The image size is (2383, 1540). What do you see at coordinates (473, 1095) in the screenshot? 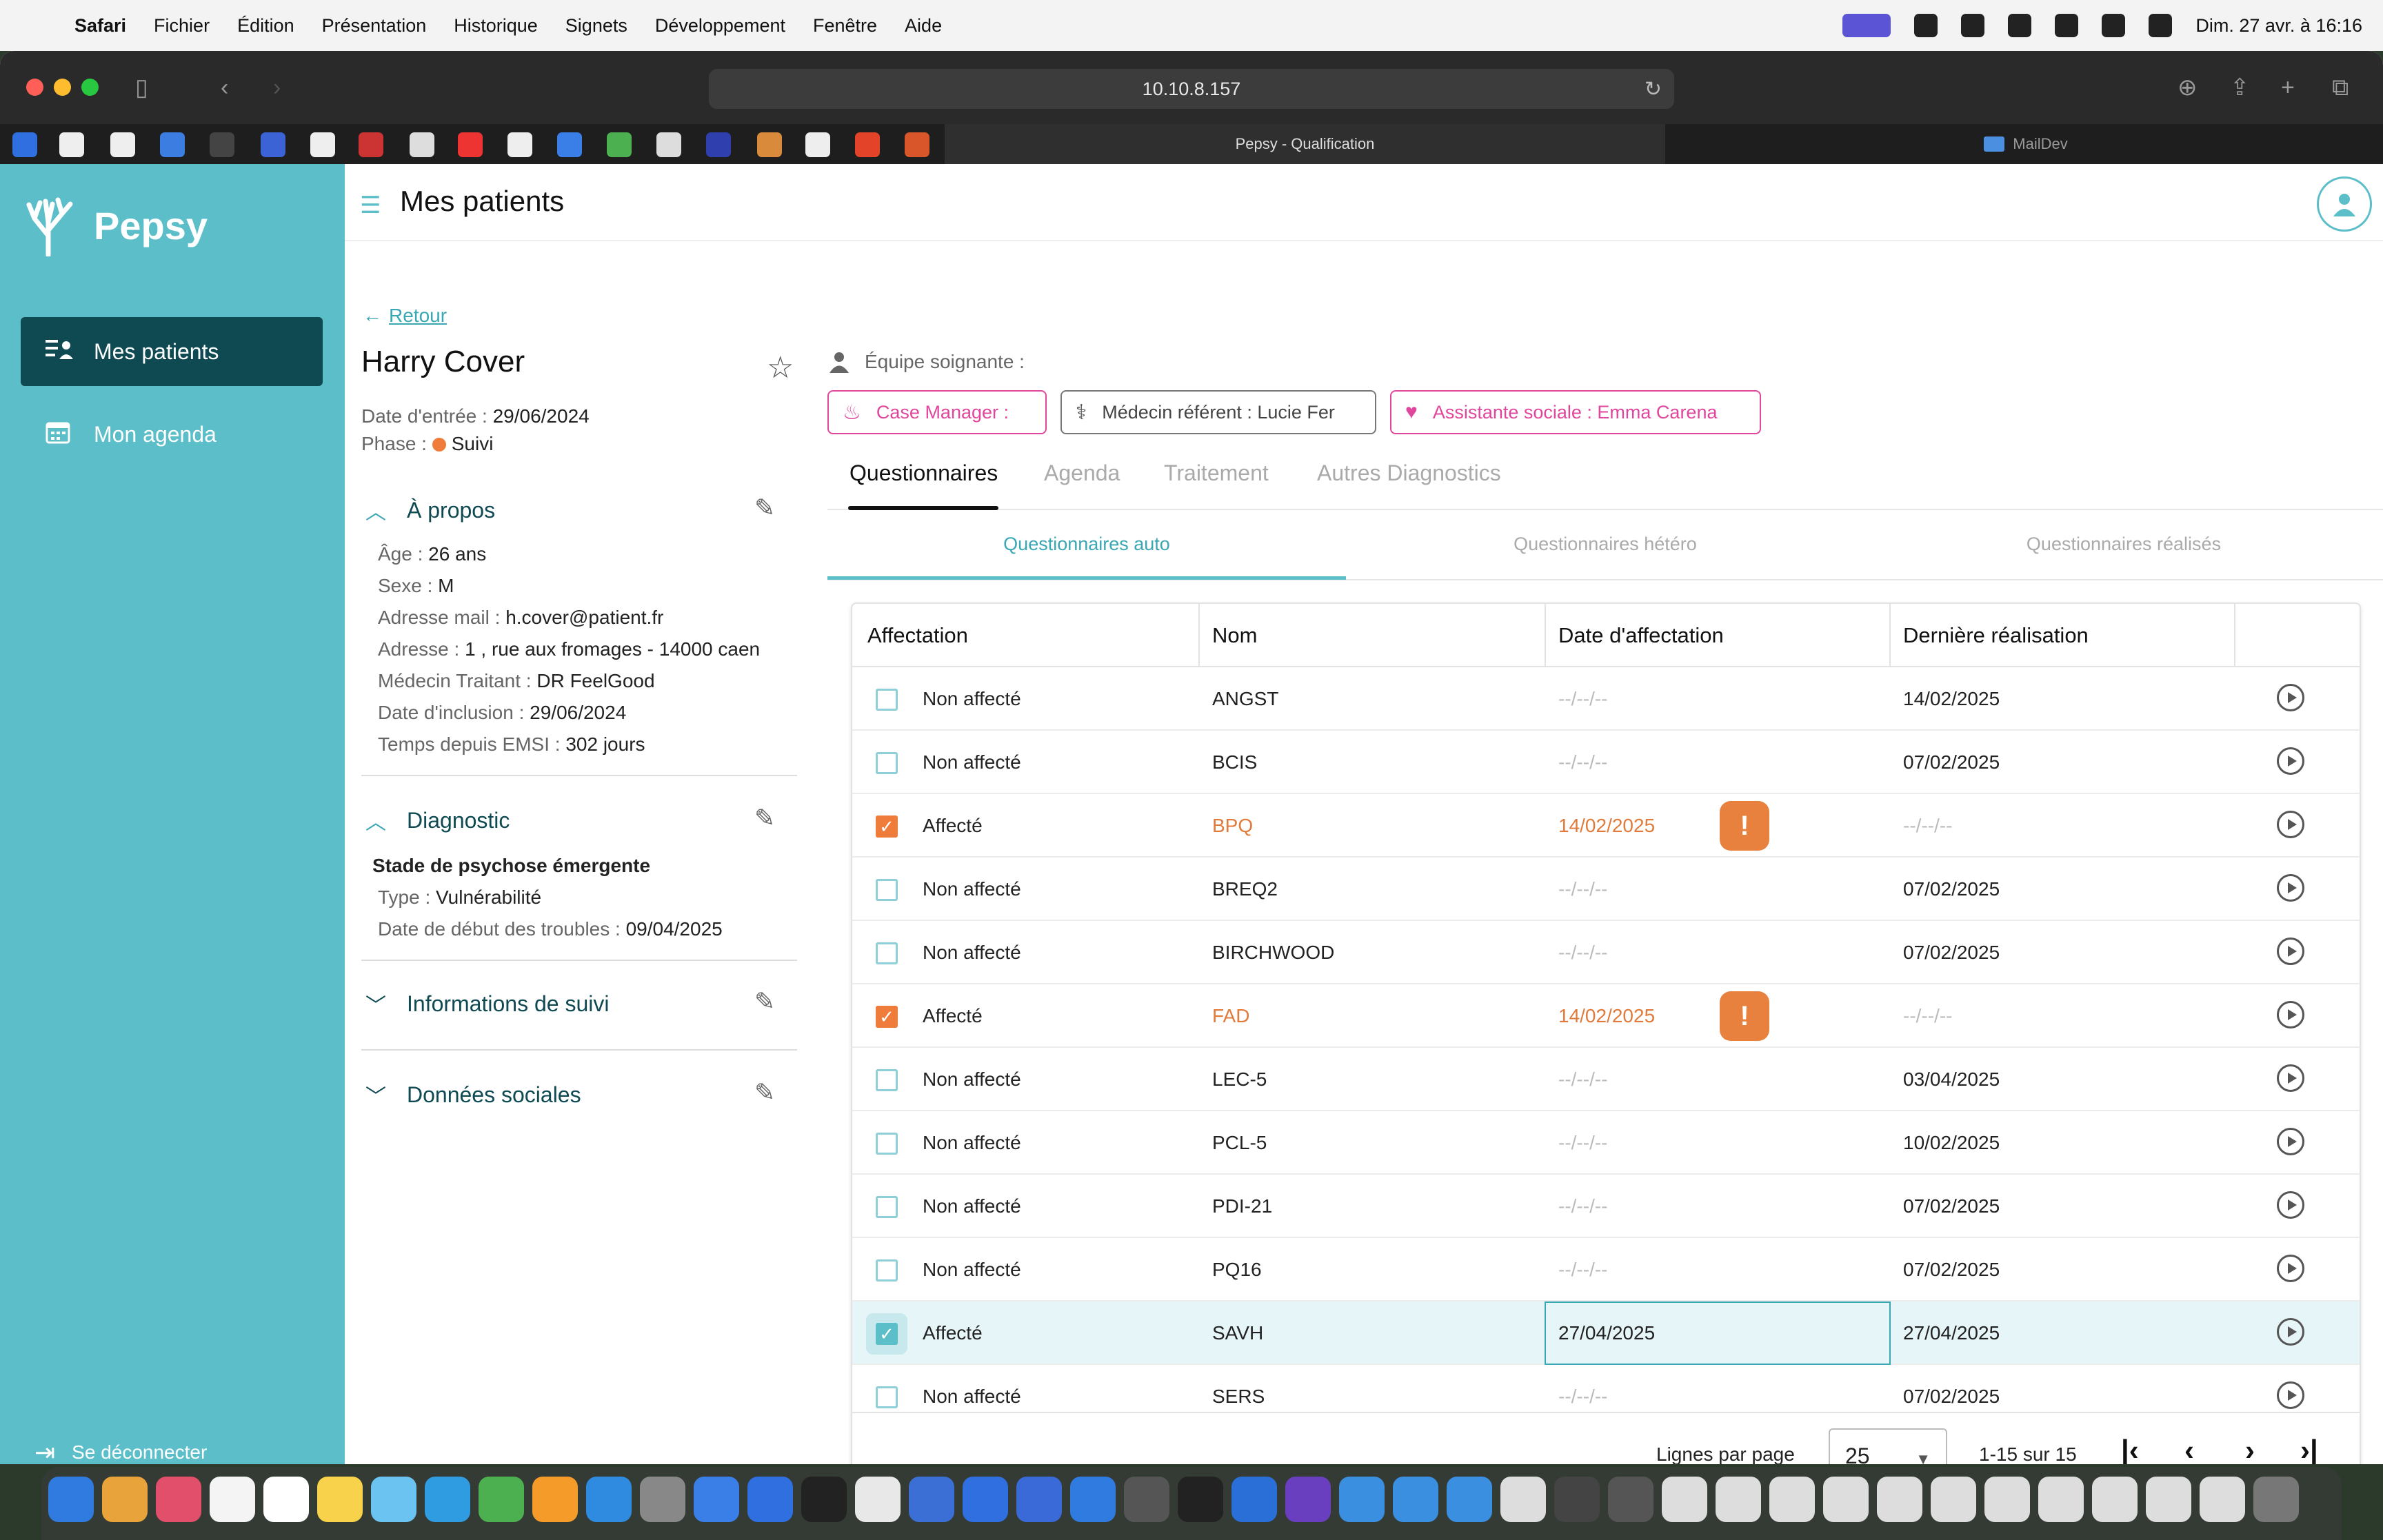
I see `section-social-toggle: ﹀ Données sociales` at bounding box center [473, 1095].